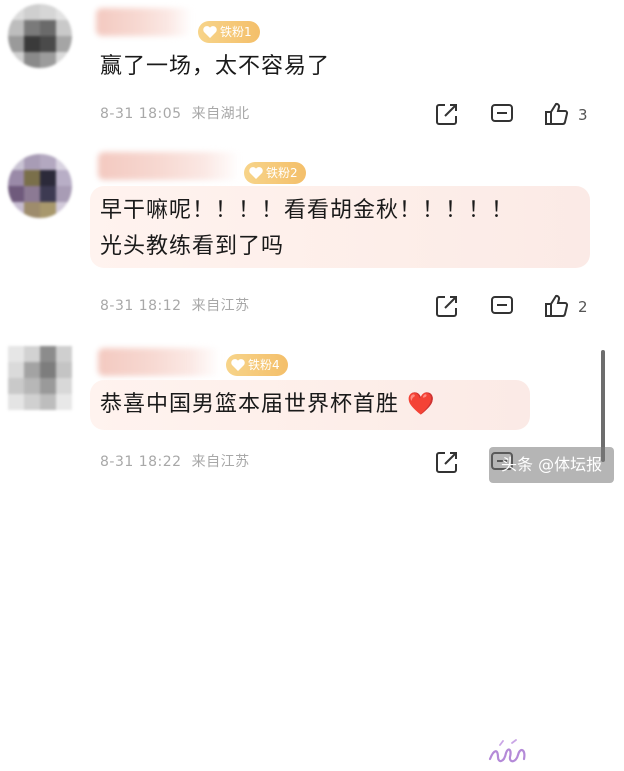 The image size is (624, 771). Describe the element at coordinates (282, 173) in the screenshot. I see `badge-label: 铁粉2` at that location.